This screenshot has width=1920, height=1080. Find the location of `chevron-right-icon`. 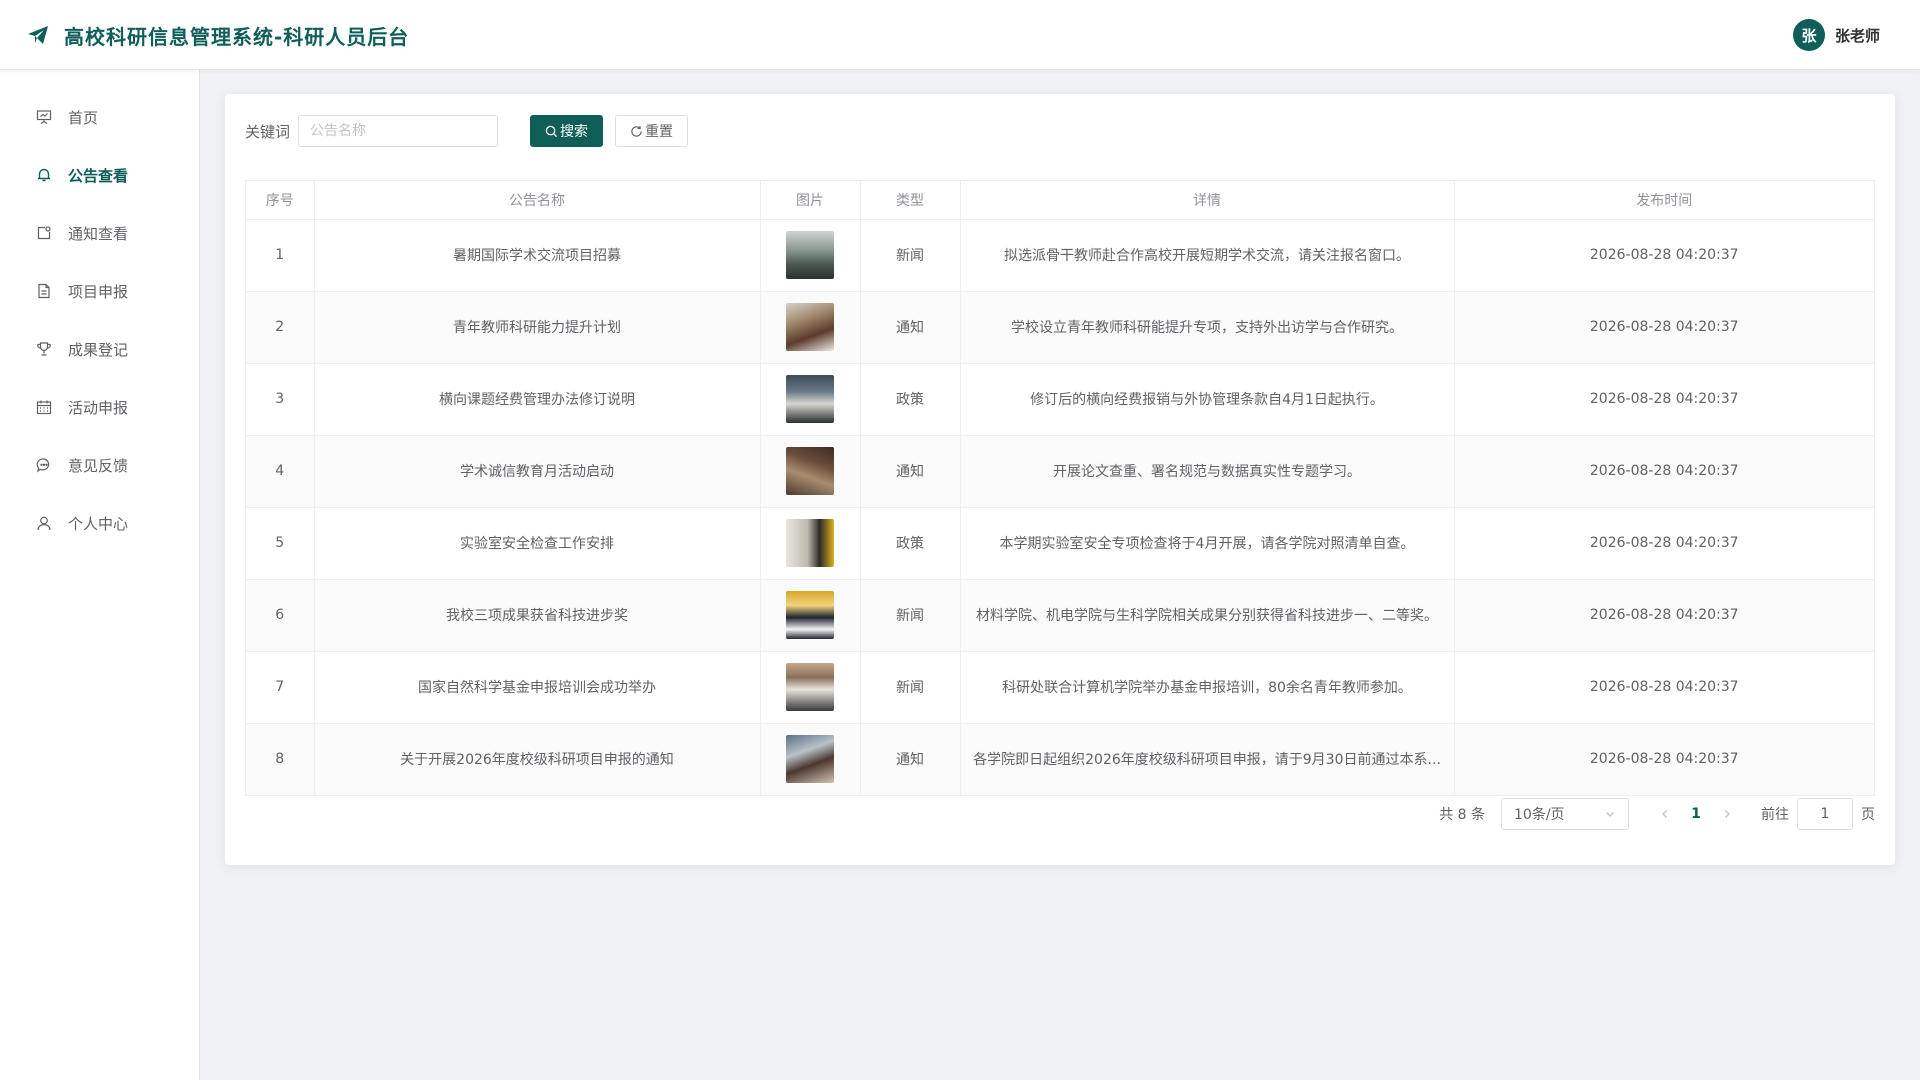

chevron-right-icon is located at coordinates (1727, 814).